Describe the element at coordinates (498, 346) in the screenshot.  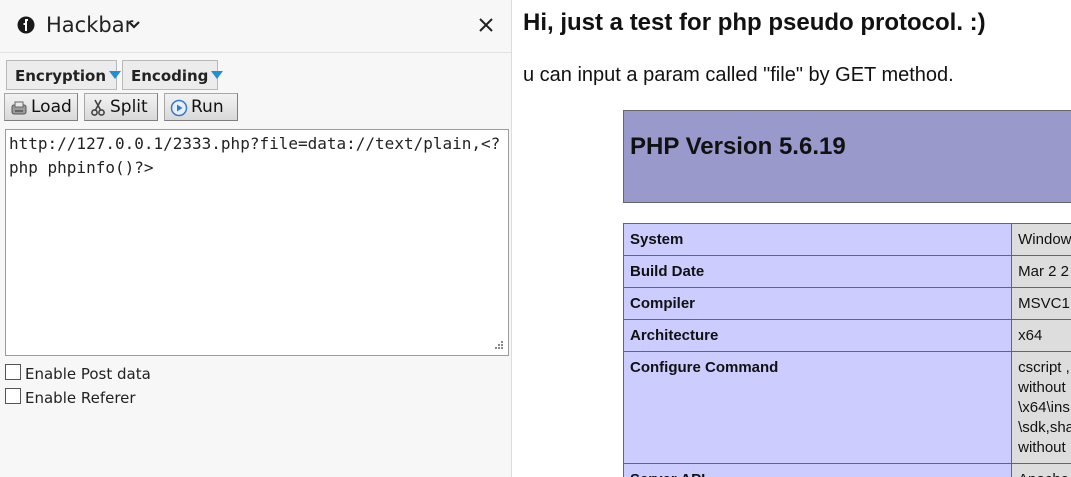
I see `resize-grip-icon` at that location.